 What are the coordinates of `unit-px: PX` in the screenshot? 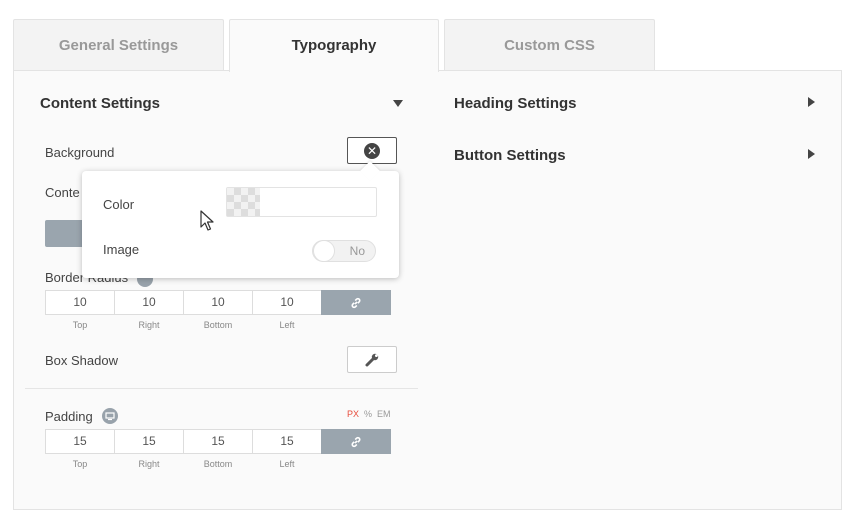 It's located at (353, 414).